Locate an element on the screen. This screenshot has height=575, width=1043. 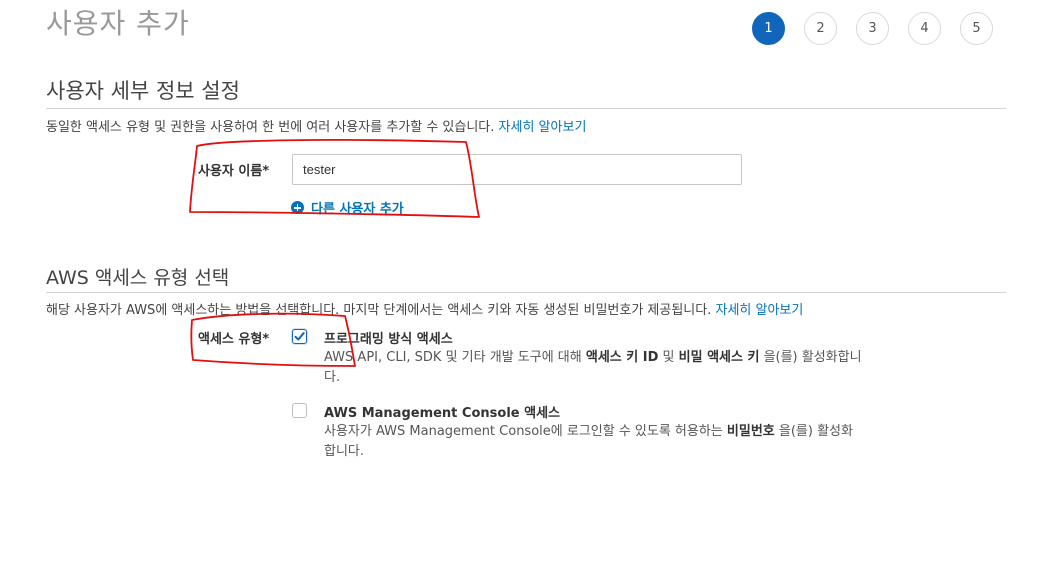
username-input is located at coordinates (517, 169).